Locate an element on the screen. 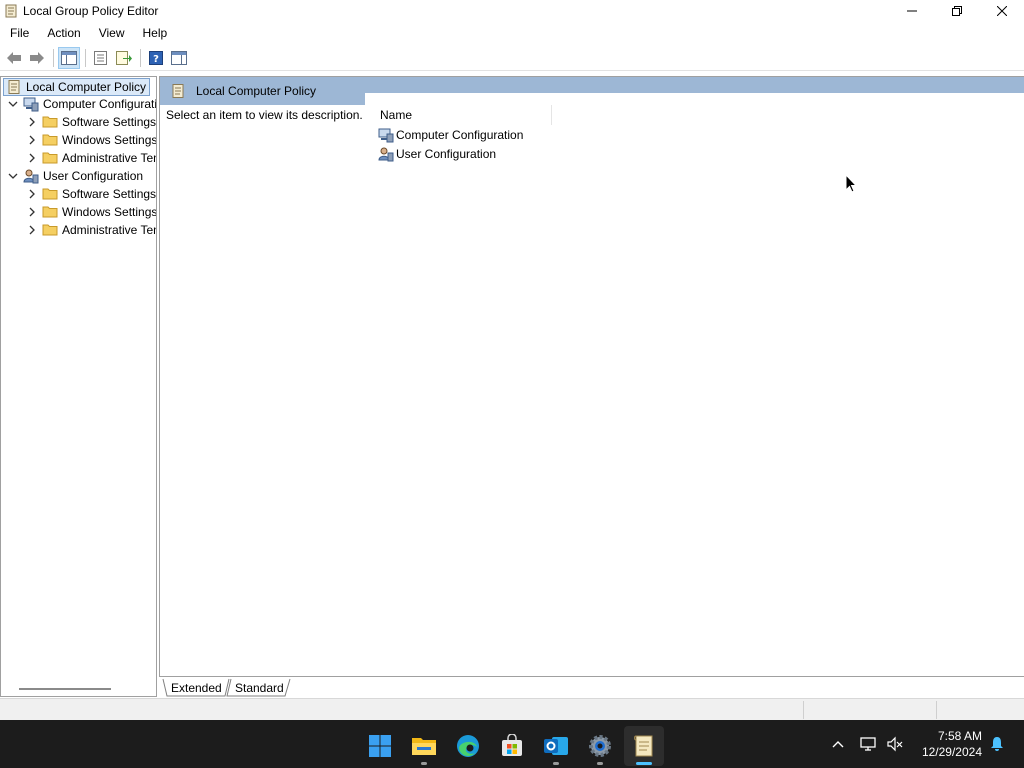  details-header: Local Computer Policy is located at coordinates (262, 91).